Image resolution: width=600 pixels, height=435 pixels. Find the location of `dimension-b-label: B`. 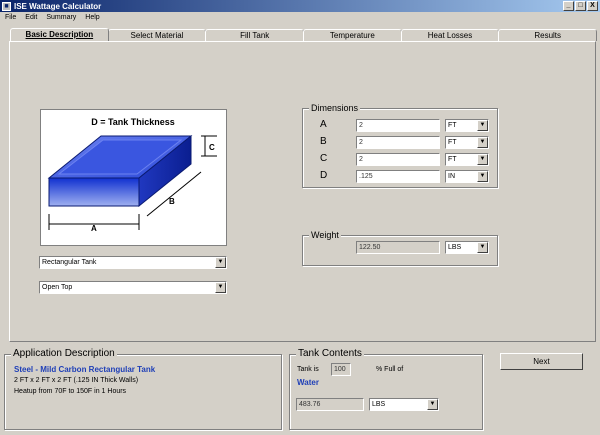

dimension-b-label: B is located at coordinates (172, 201).